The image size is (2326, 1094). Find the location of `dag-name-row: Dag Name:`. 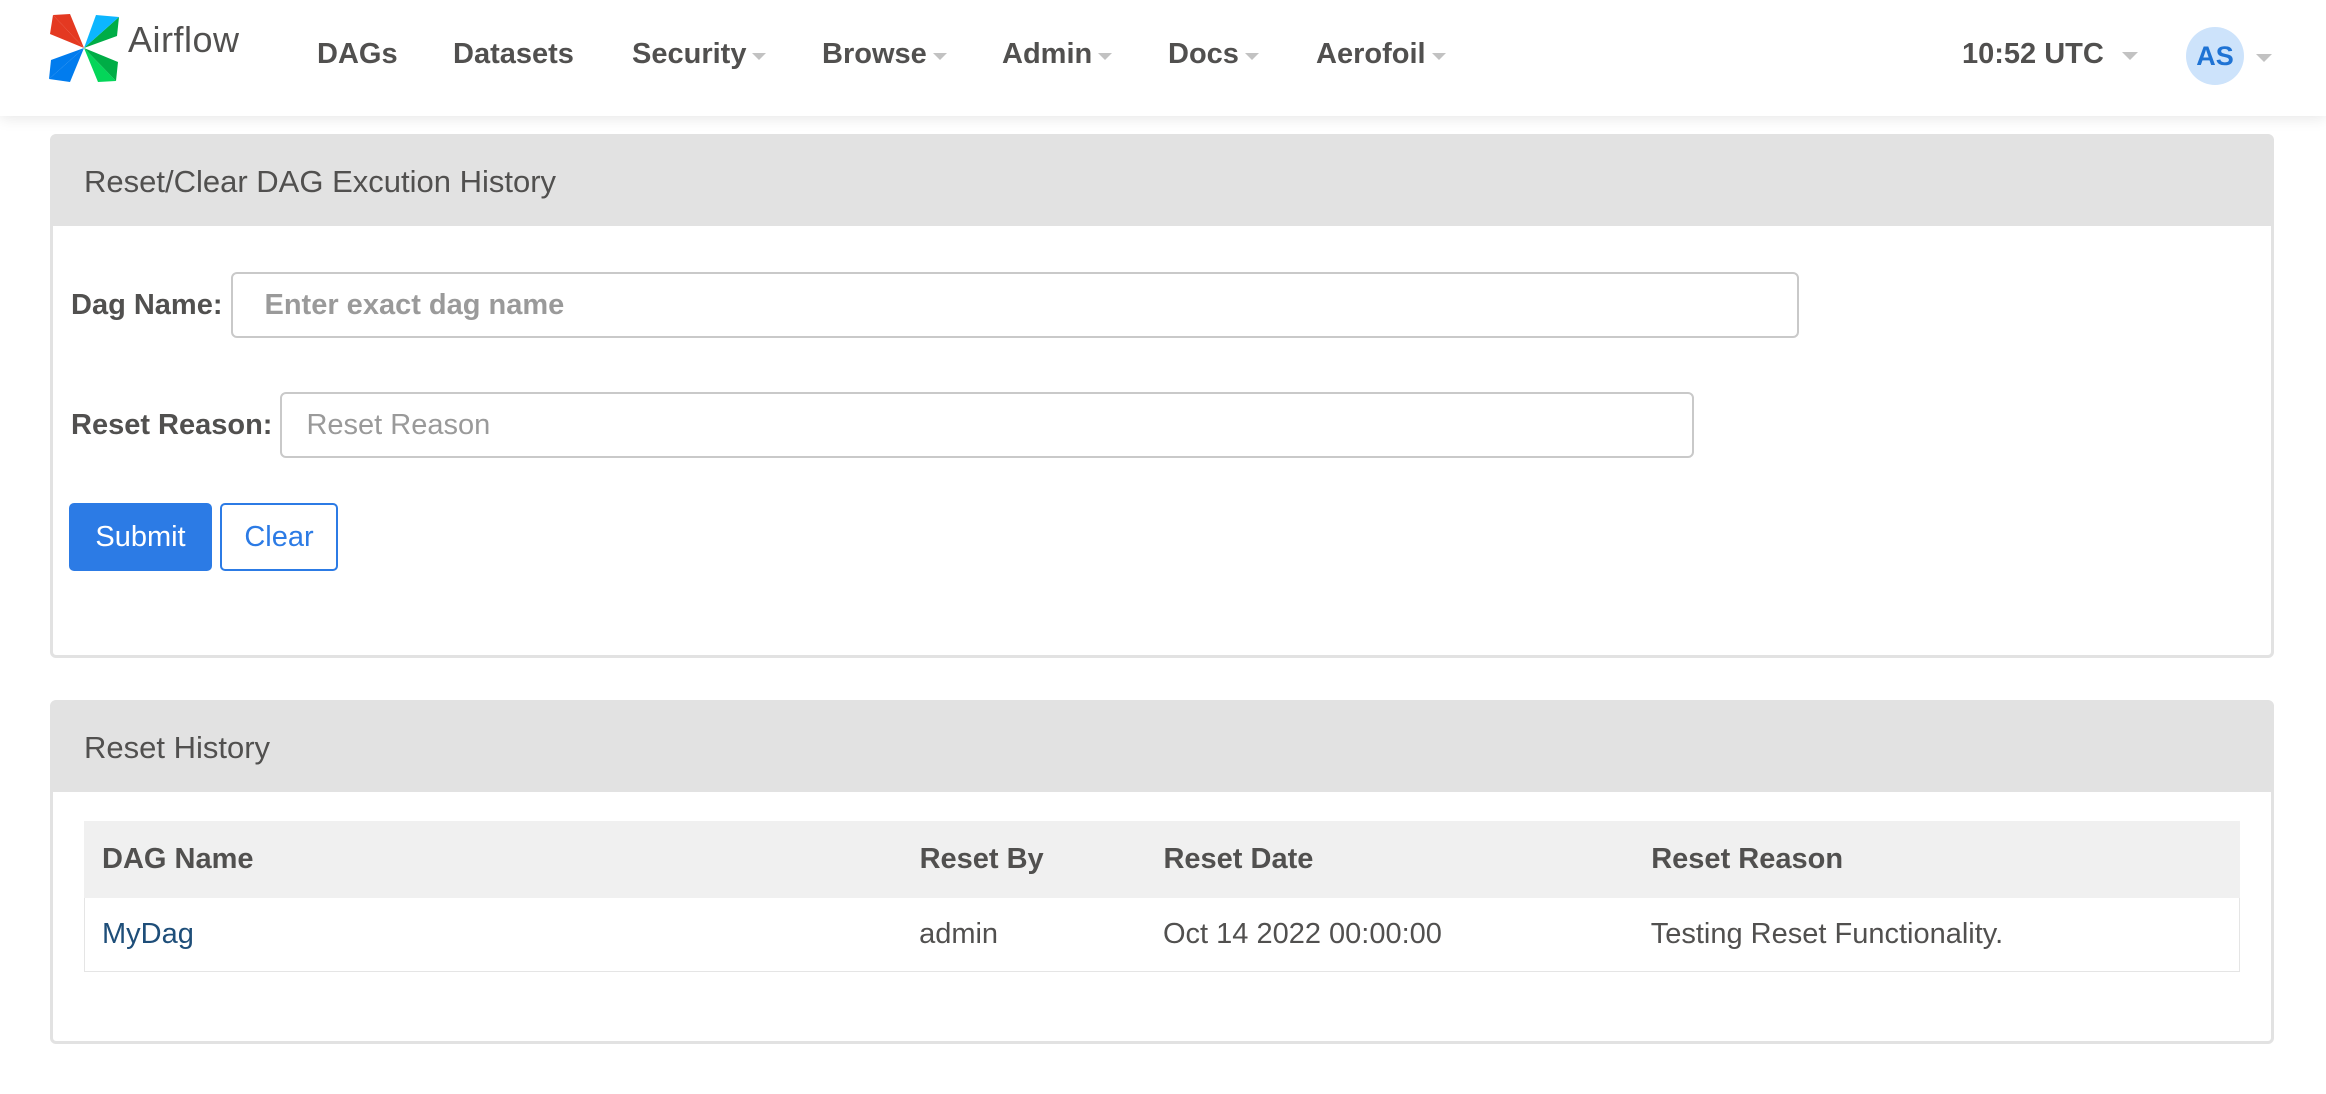

dag-name-row: Dag Name: is located at coordinates (935, 305).